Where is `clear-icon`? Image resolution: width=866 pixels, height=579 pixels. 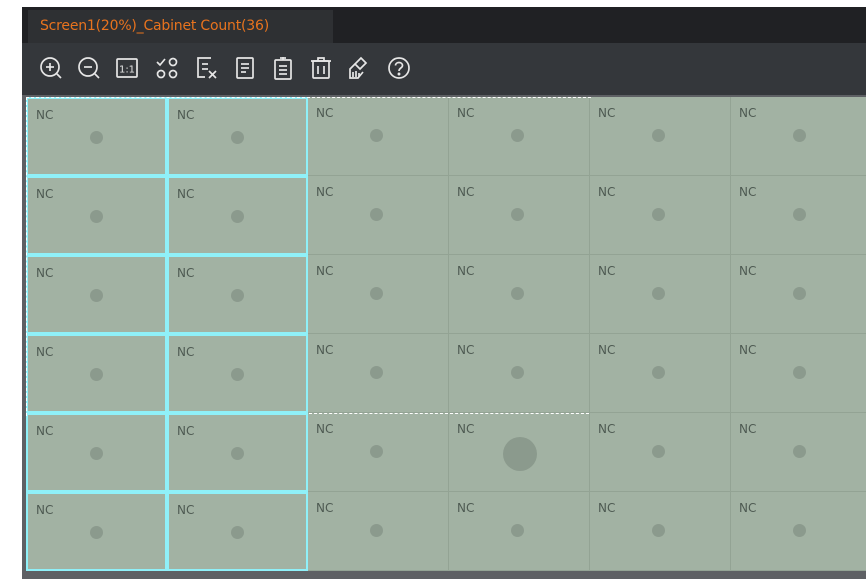 clear-icon is located at coordinates (207, 68).